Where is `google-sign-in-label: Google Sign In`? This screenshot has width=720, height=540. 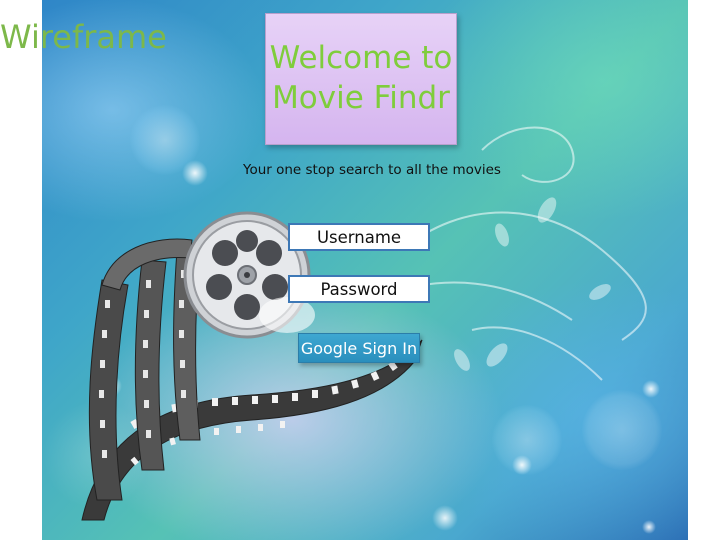 google-sign-in-label: Google Sign In is located at coordinates (359, 348).